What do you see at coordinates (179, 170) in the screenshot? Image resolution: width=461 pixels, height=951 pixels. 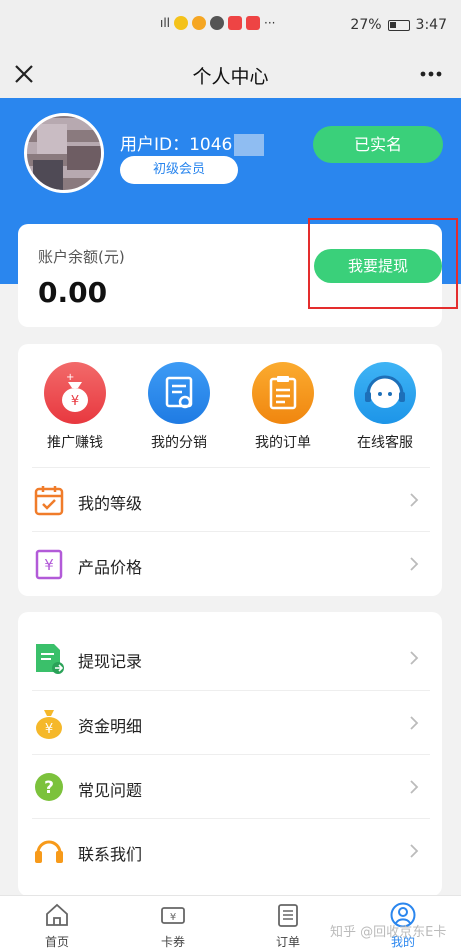 I see `member-level-badge: 初级会员` at bounding box center [179, 170].